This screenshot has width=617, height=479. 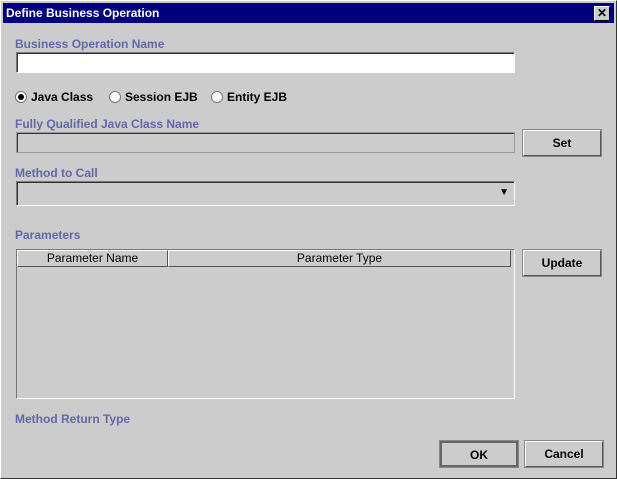 What do you see at coordinates (83, 13) in the screenshot?
I see `dialog-title: Define Business Operation` at bounding box center [83, 13].